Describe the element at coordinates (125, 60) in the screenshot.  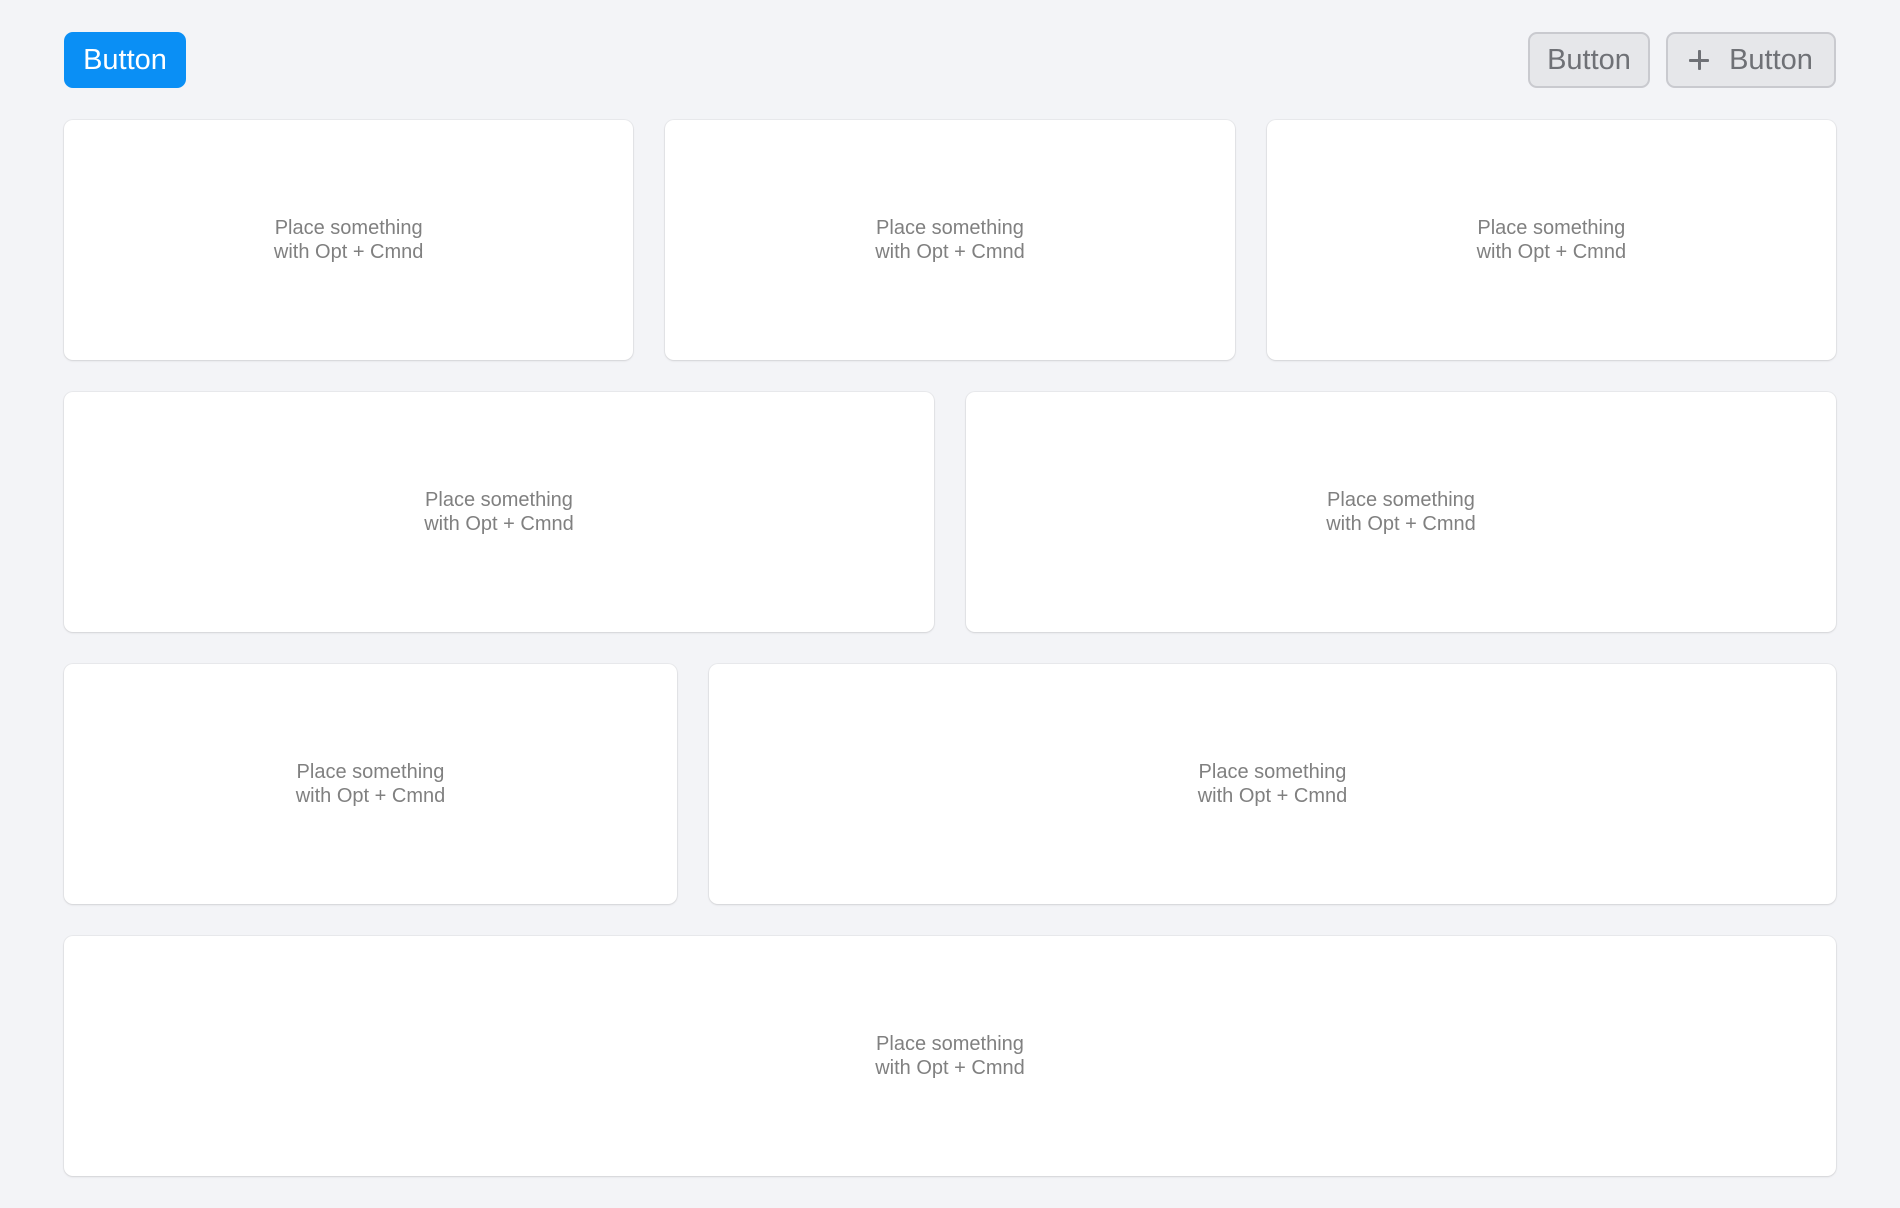
I see `primary-button: Button` at that location.